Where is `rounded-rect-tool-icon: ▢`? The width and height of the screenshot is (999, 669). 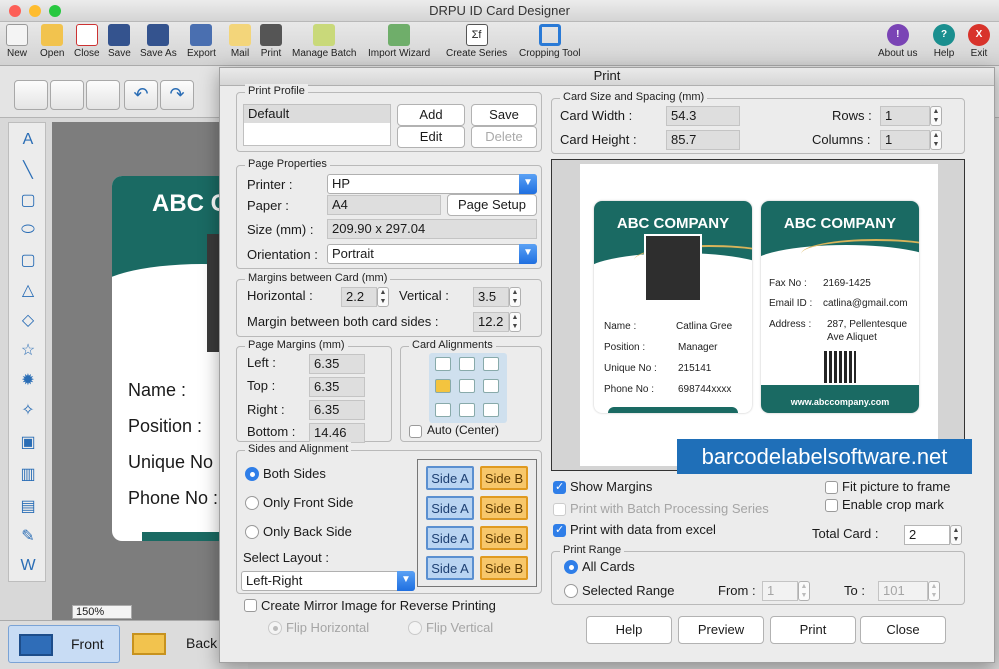 rounded-rect-tool-icon: ▢ is located at coordinates (28, 260).